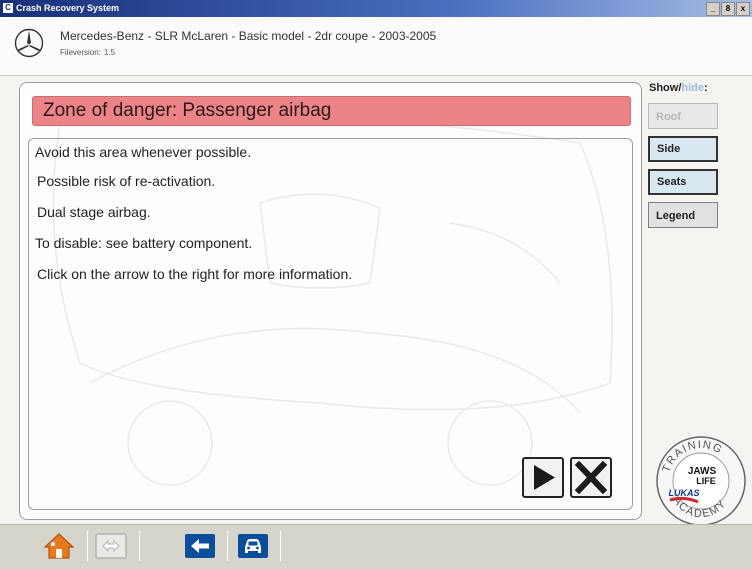 This screenshot has width=752, height=569. What do you see at coordinates (111, 546) in the screenshot?
I see `swap-icon` at bounding box center [111, 546].